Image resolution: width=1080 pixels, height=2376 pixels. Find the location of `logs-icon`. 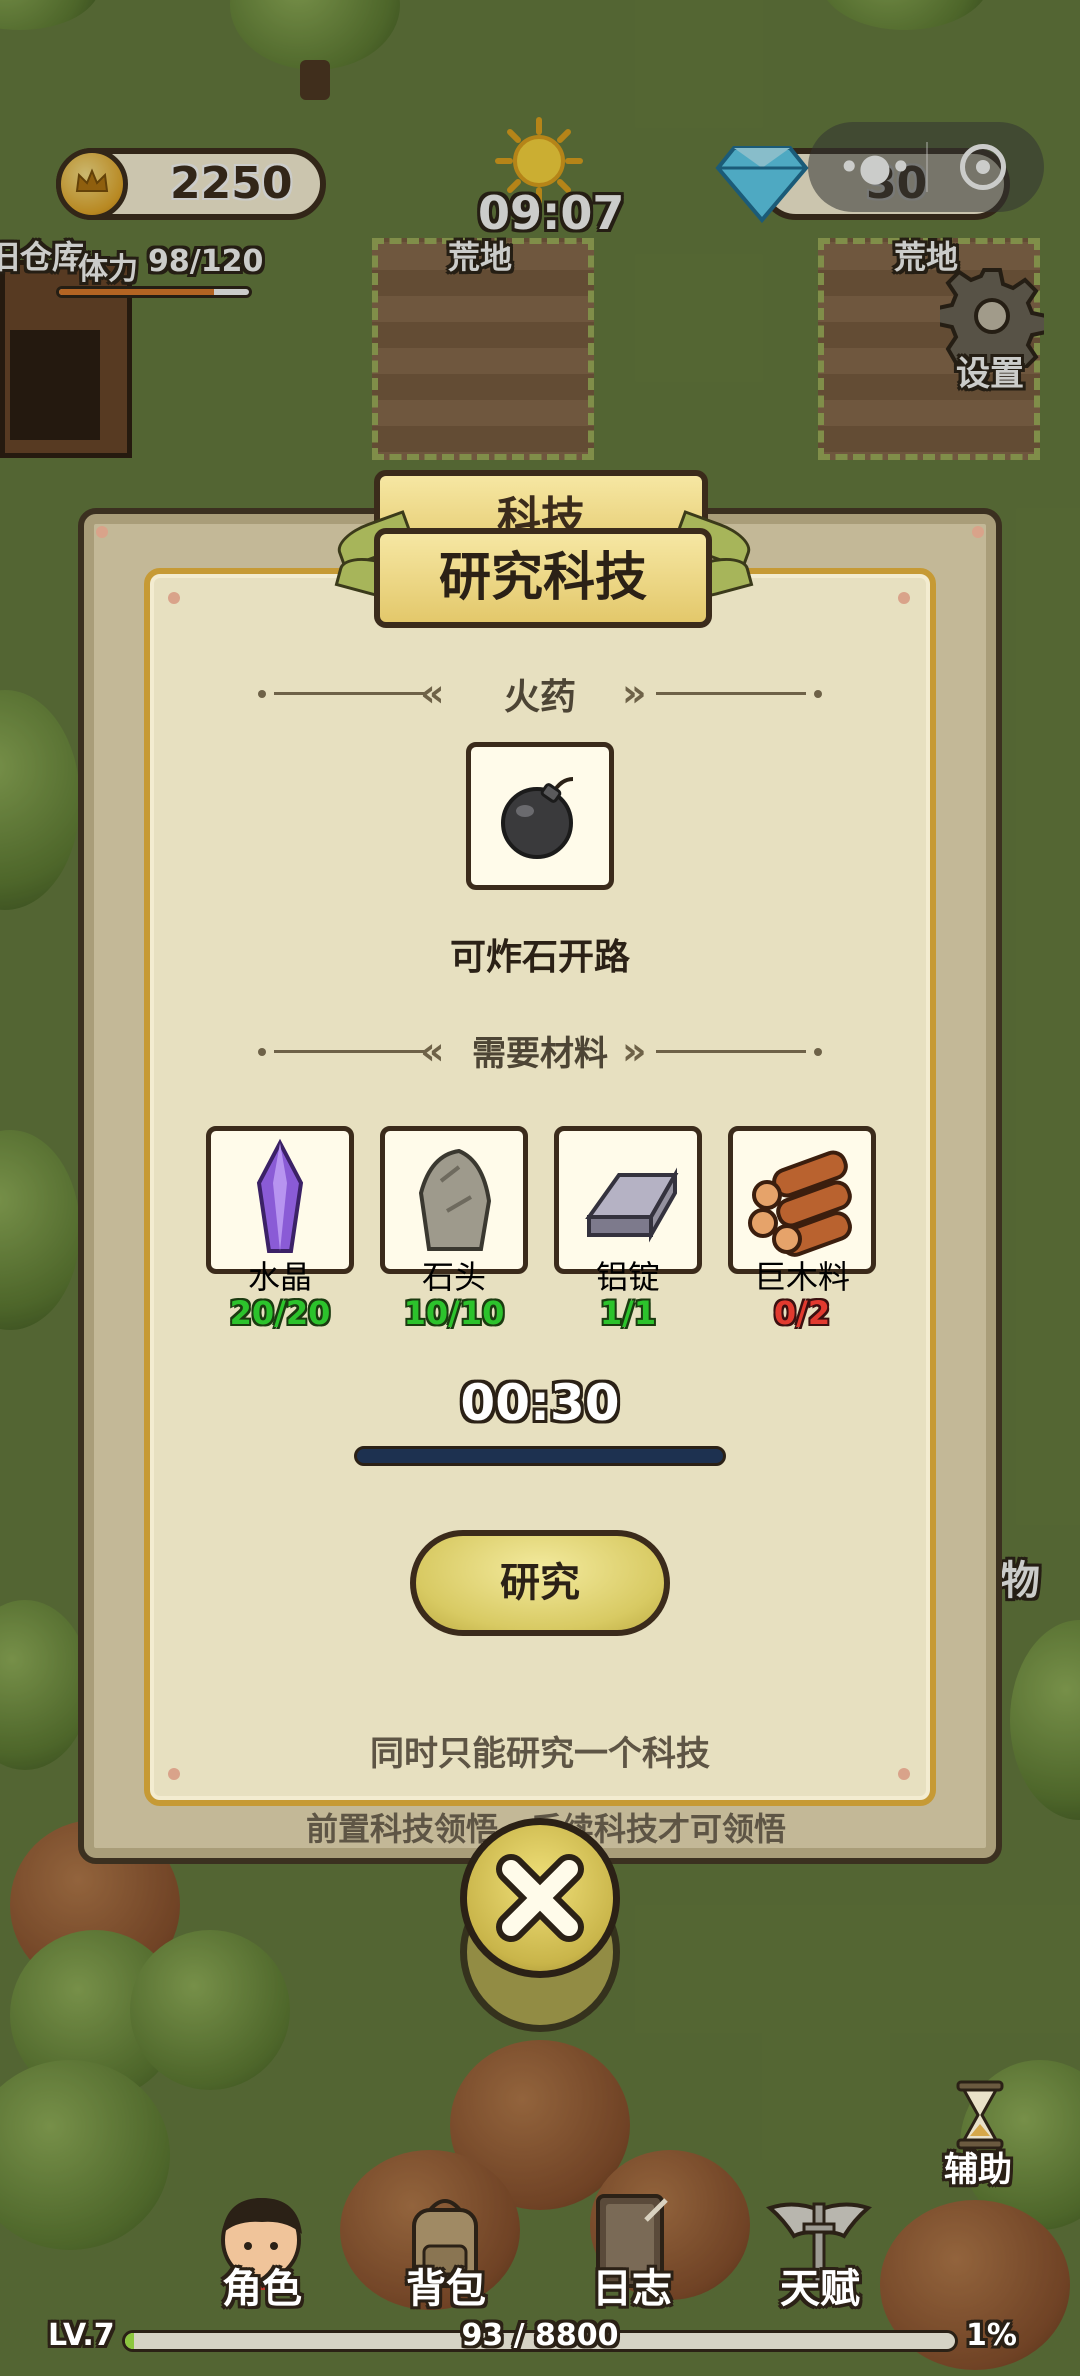

logs-icon is located at coordinates (800, 1203).